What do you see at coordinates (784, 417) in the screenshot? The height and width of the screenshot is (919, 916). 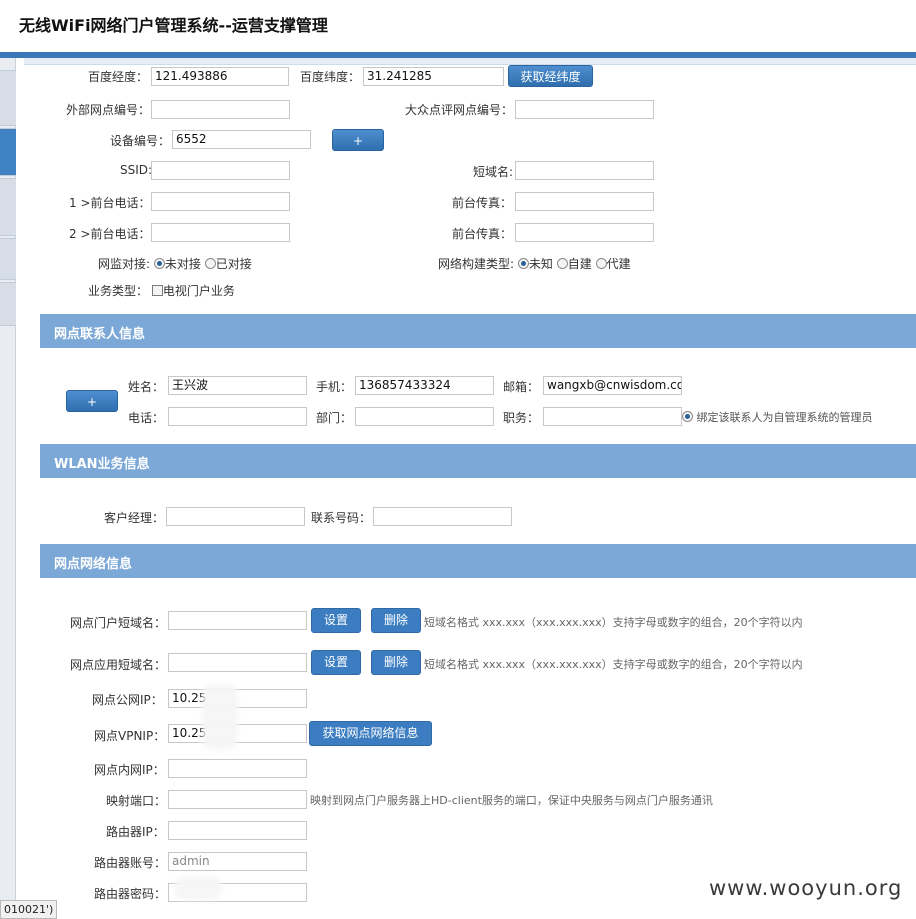 I see `bind-admin-text: 绑定该联系人为自管理系统的管理员` at bounding box center [784, 417].